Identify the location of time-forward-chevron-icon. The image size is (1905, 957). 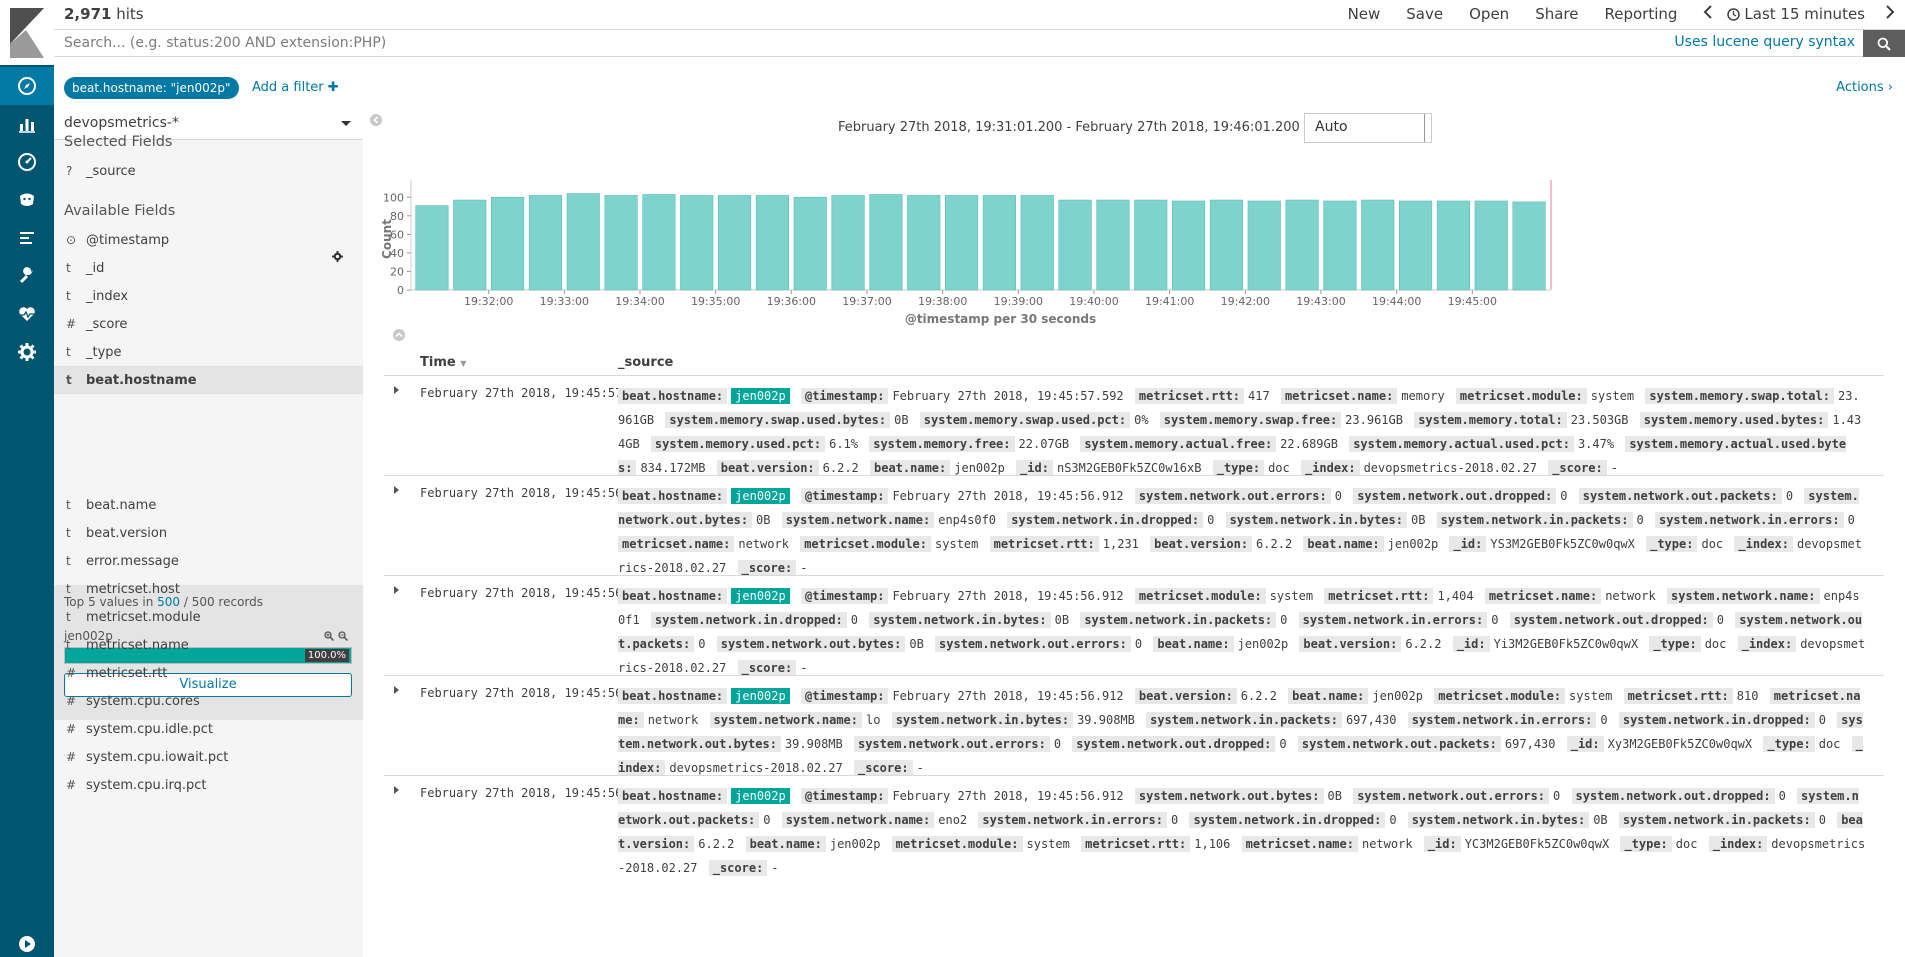
(1890, 14).